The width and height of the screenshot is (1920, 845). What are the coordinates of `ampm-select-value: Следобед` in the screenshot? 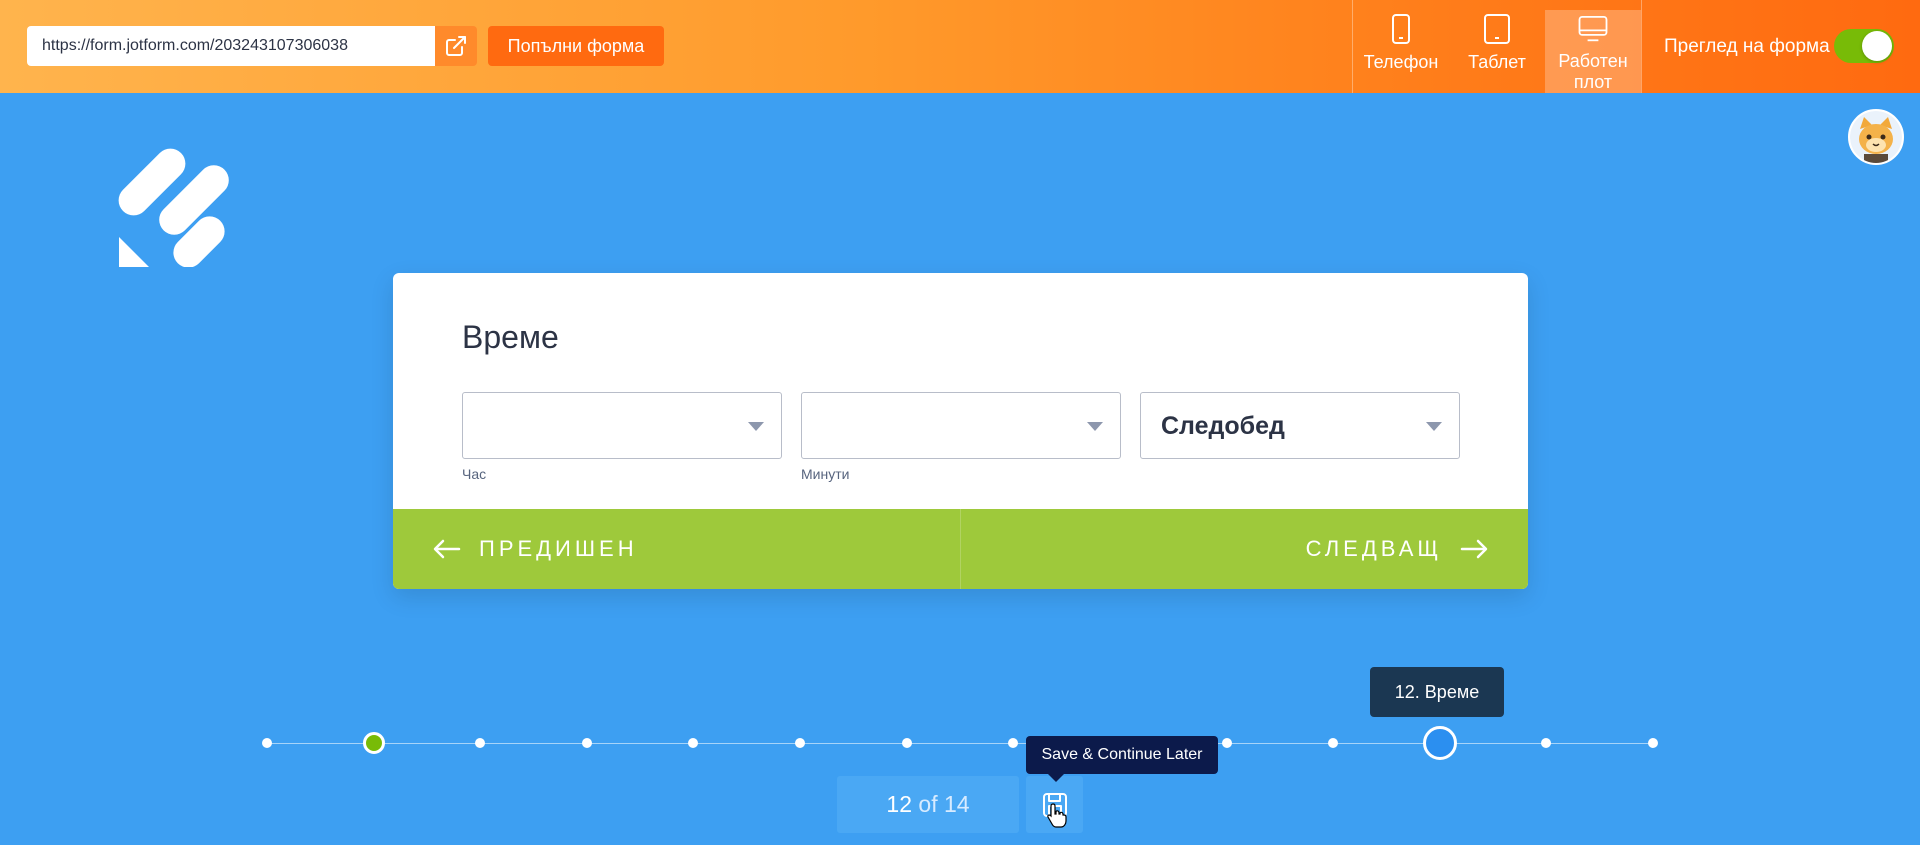 It's located at (1223, 426).